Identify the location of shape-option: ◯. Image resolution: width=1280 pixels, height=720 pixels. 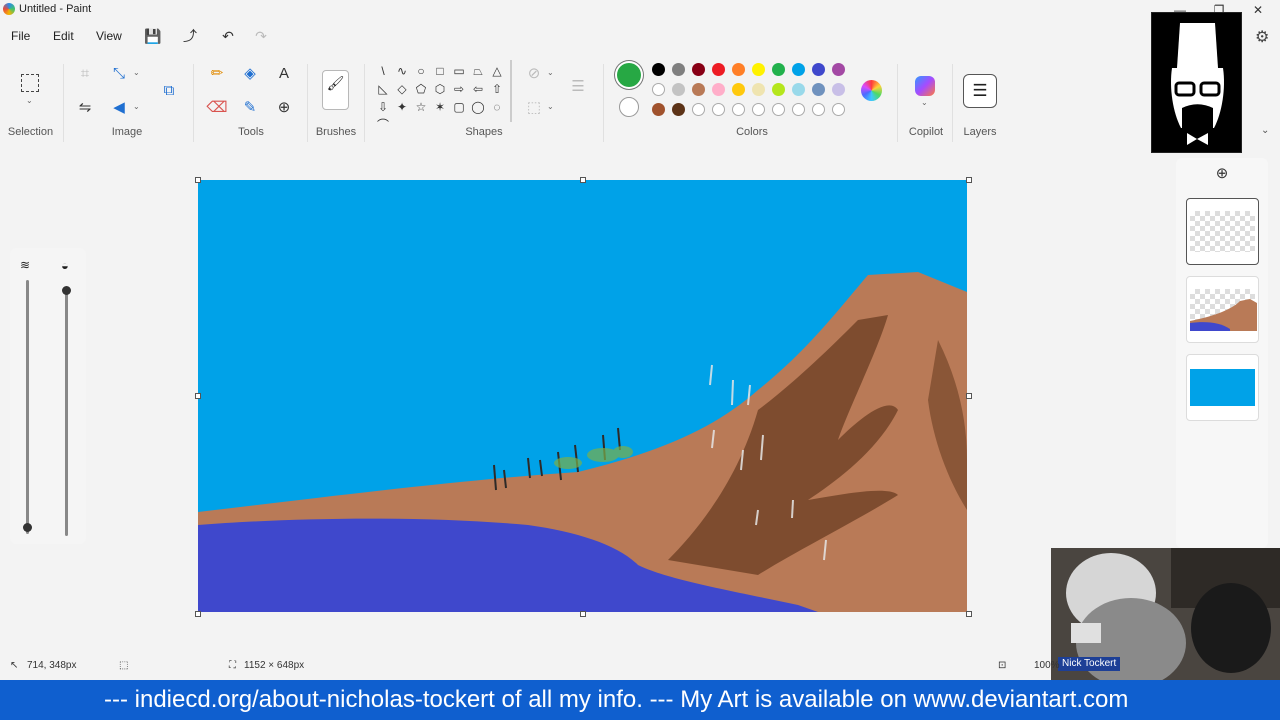
(478, 107).